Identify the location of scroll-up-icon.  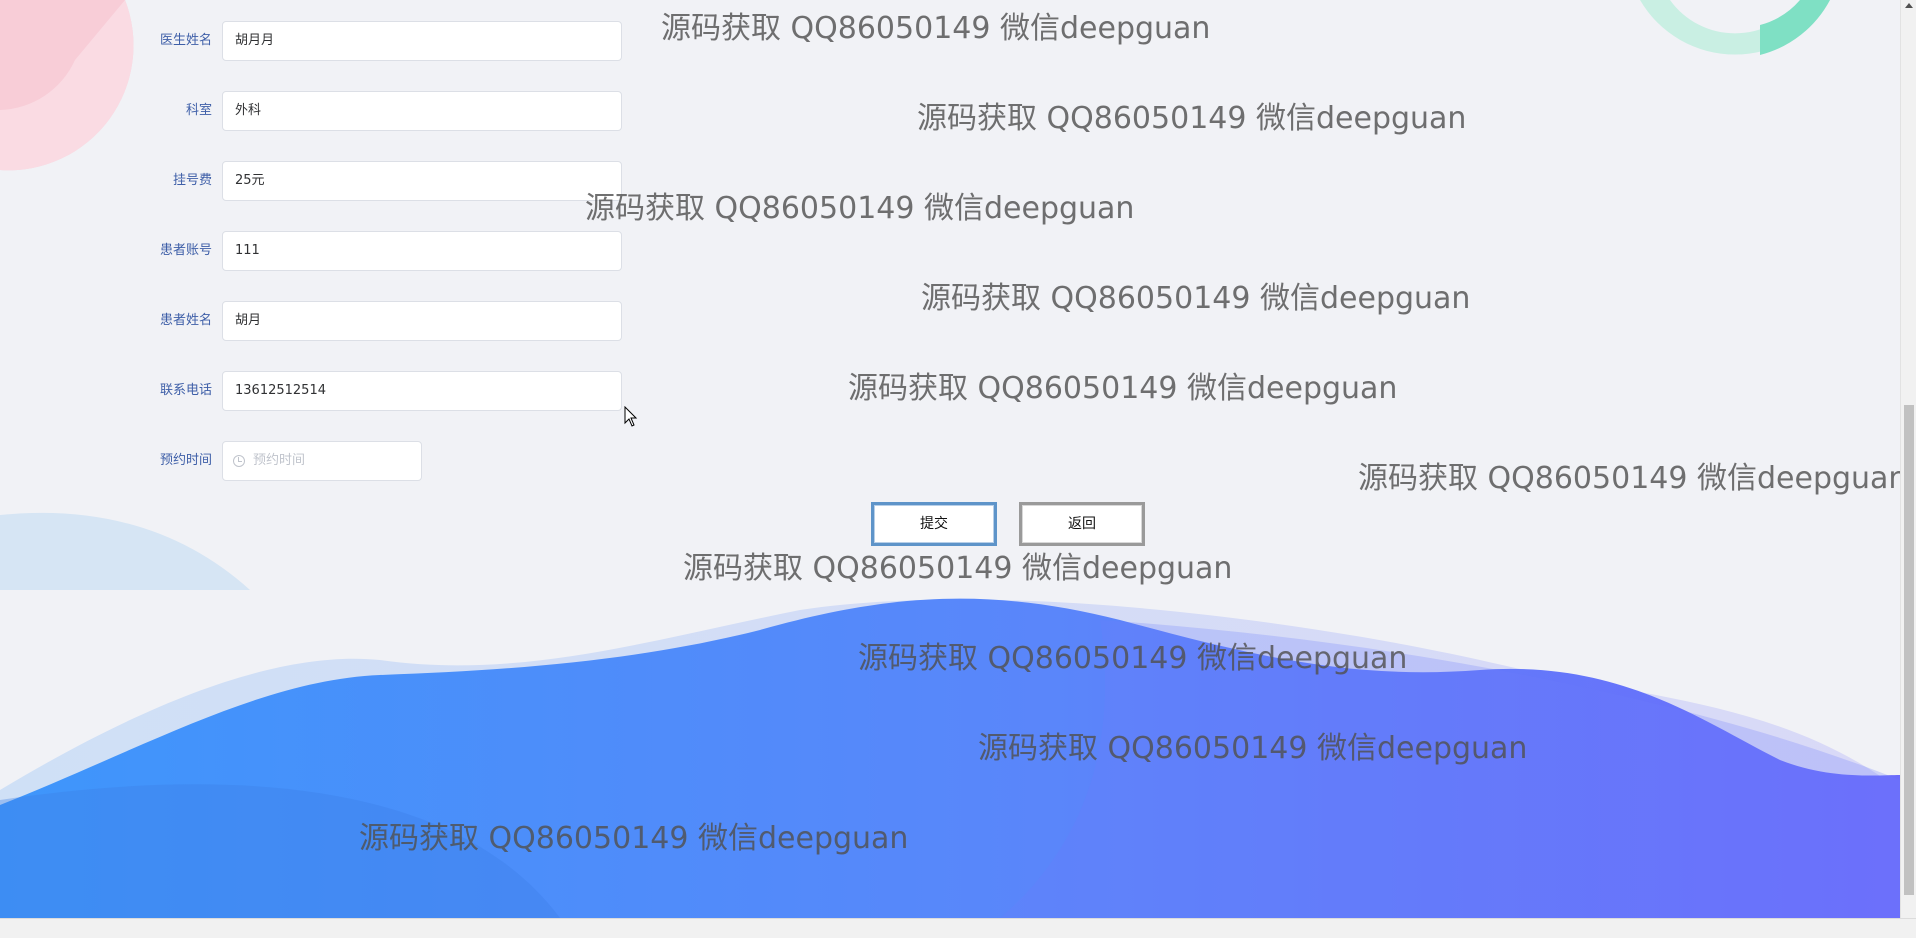
(1909, 5).